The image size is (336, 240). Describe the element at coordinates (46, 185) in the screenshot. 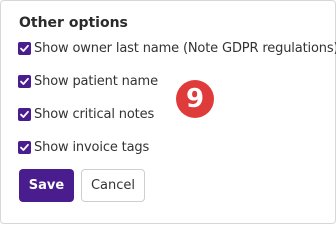

I see `save-button: Save` at that location.